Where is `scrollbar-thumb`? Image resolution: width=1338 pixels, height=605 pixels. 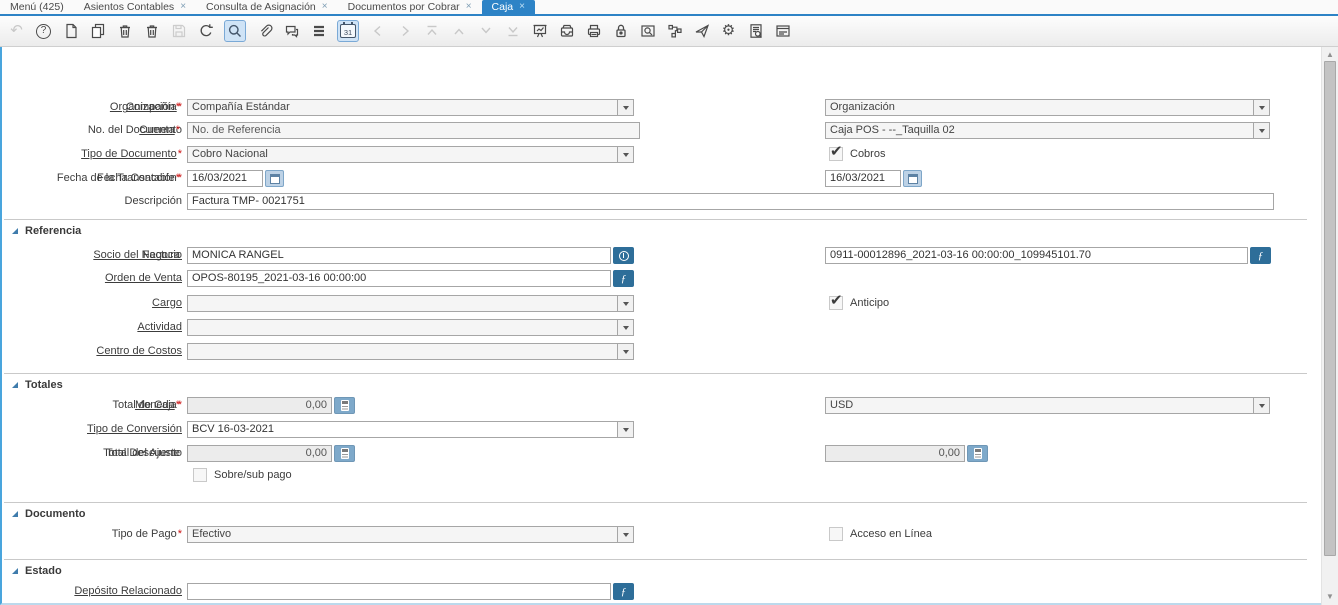 scrollbar-thumb is located at coordinates (1330, 308).